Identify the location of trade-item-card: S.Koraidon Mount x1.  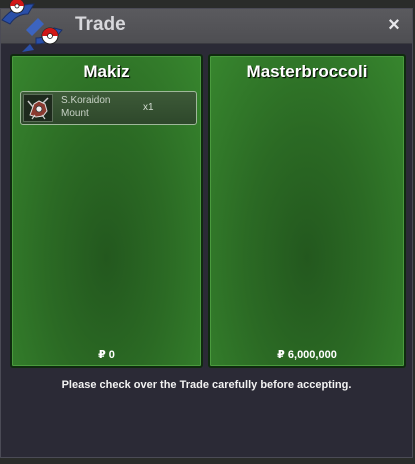
(108, 108).